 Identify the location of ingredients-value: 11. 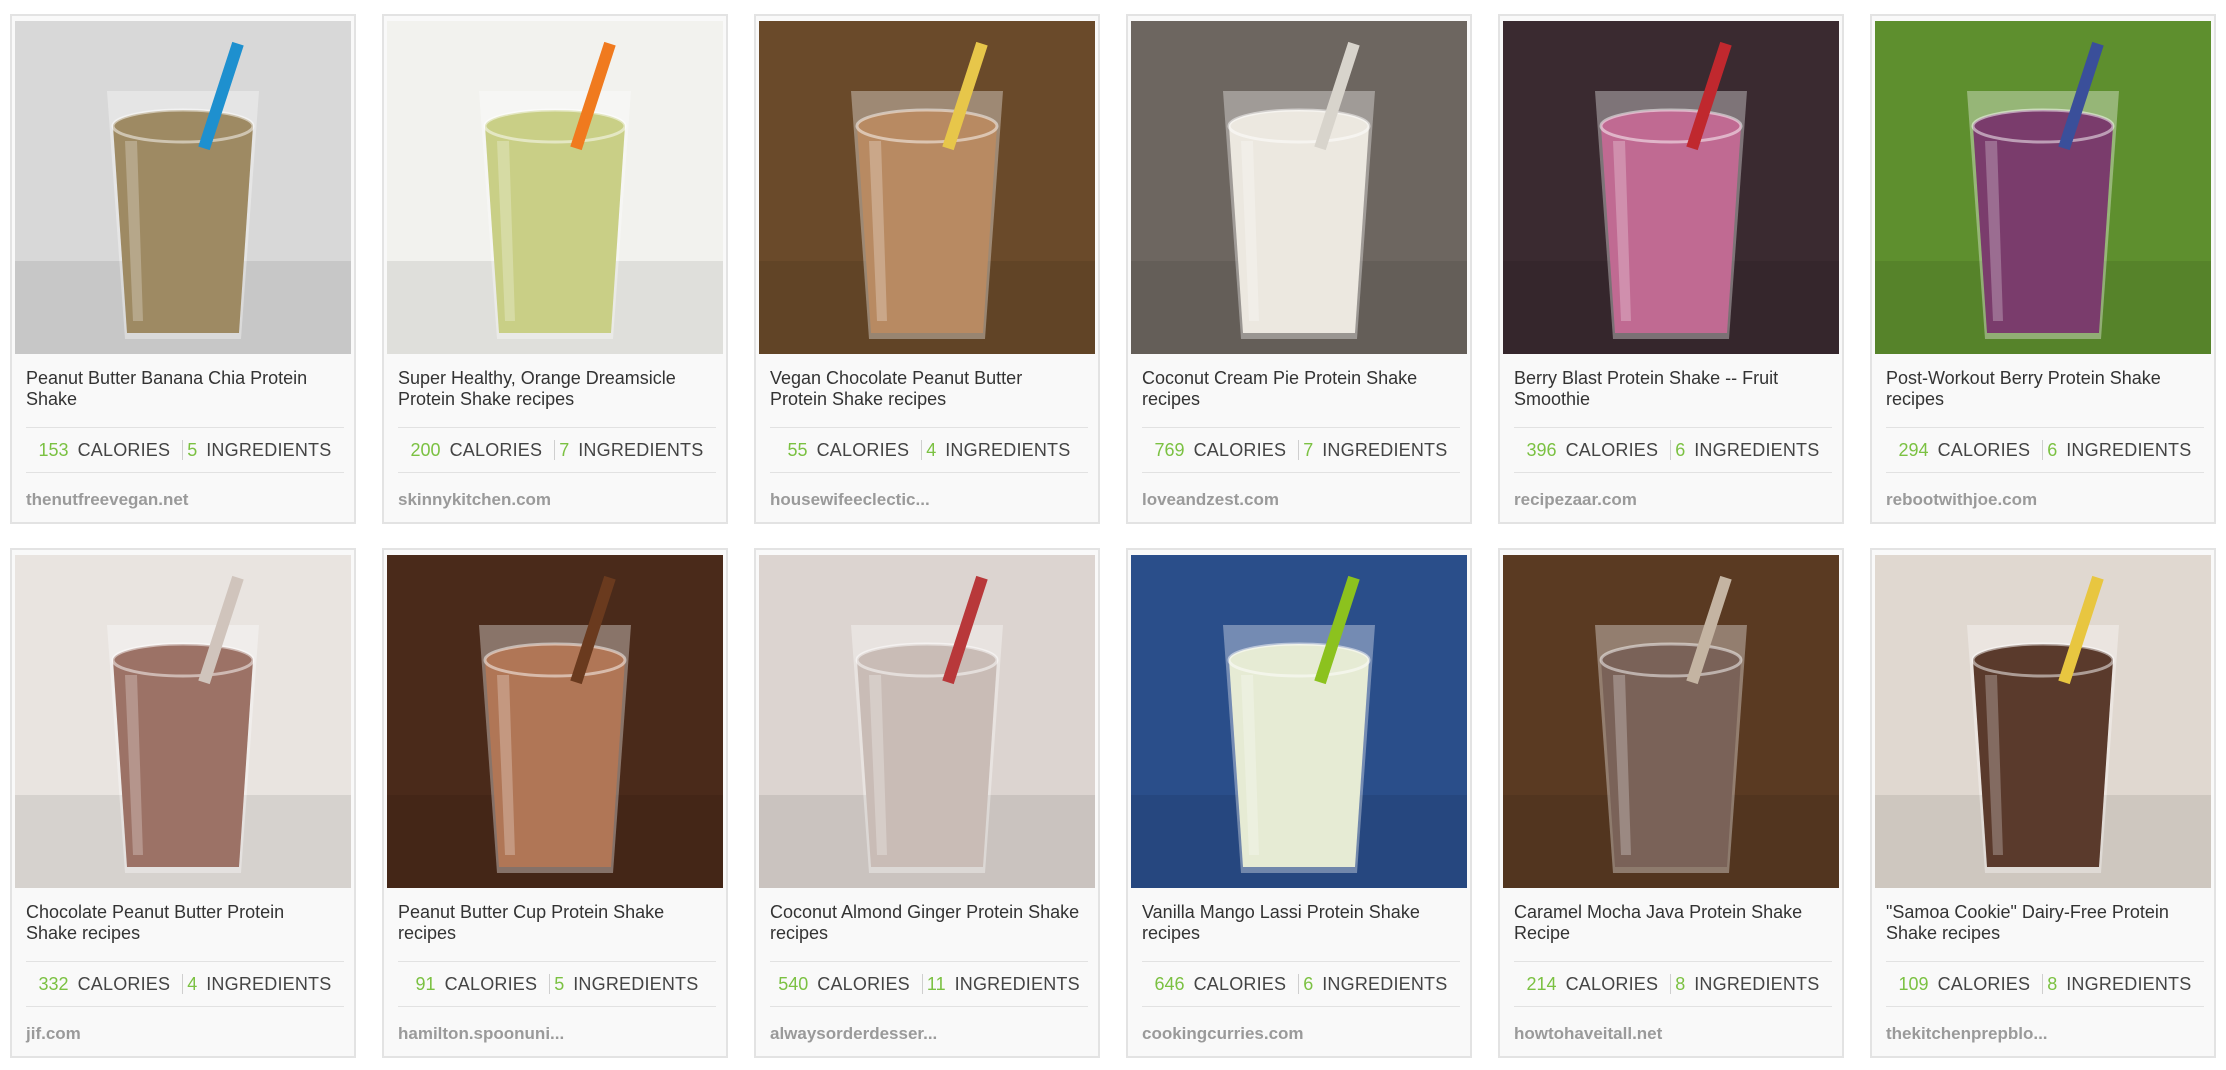
(936, 984).